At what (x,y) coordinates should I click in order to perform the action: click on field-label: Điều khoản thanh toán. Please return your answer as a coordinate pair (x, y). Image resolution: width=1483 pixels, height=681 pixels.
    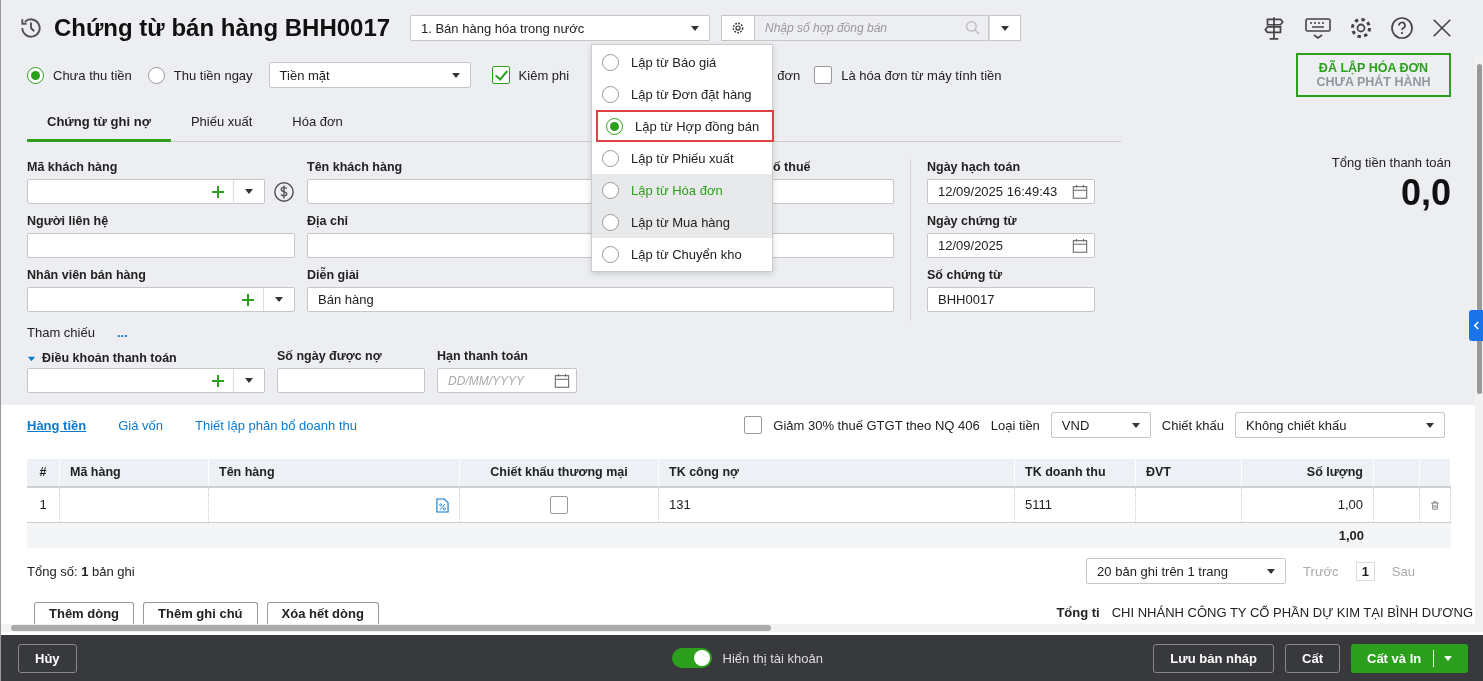
    Looking at the image, I should click on (109, 358).